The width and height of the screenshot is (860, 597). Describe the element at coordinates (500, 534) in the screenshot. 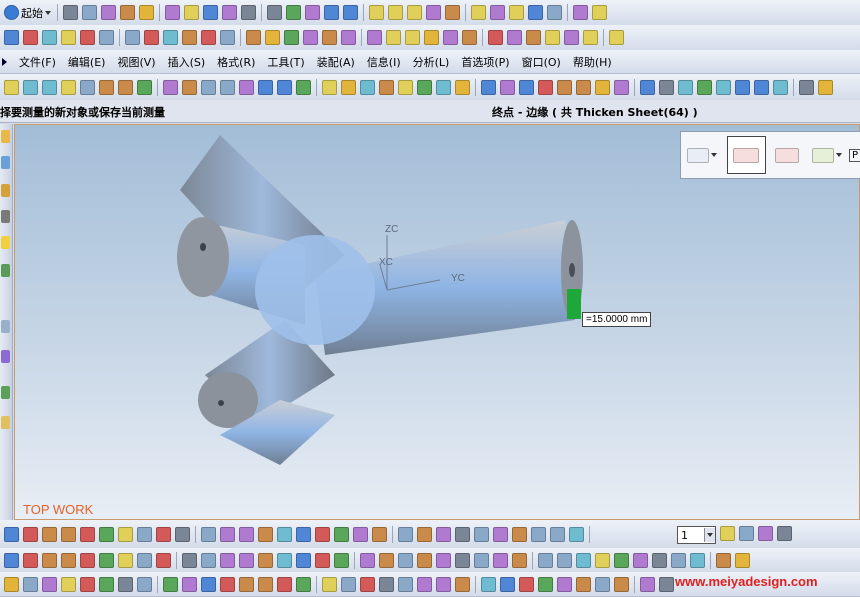

I see `color-icon` at that location.